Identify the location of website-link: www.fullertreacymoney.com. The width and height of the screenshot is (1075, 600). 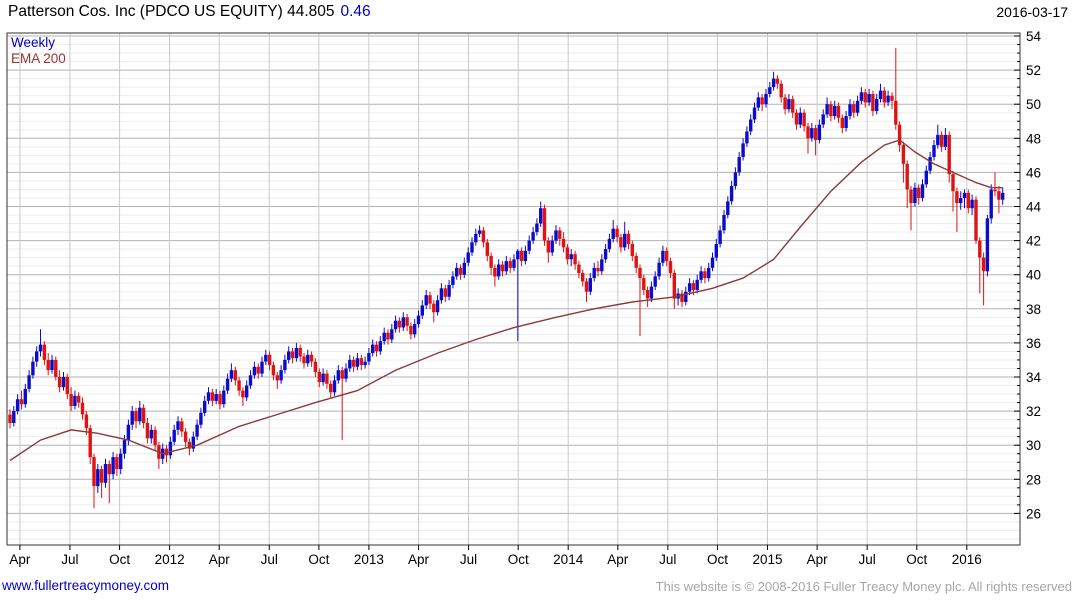
(85, 585).